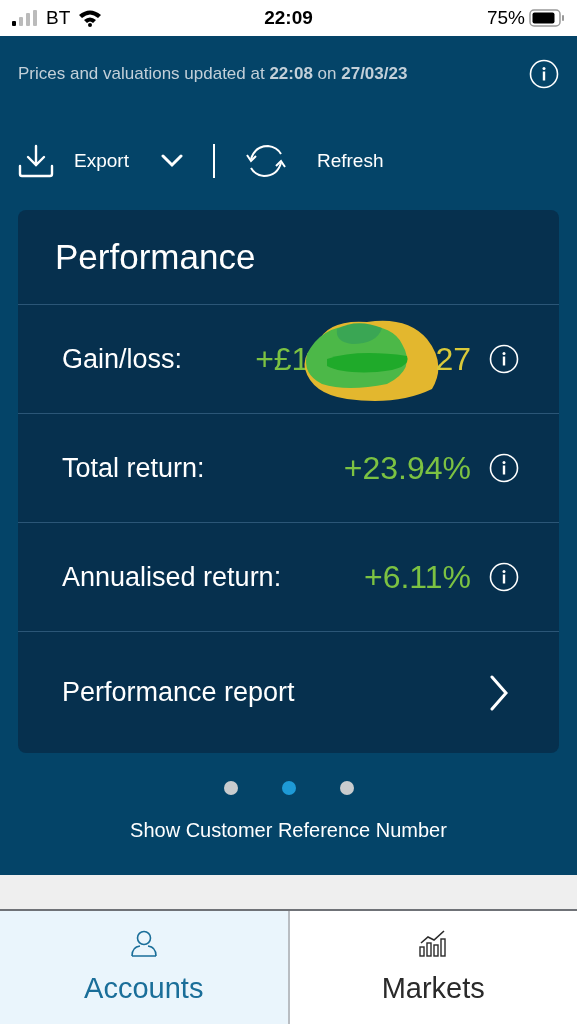  I want to click on refresh-icon, so click(265, 161).